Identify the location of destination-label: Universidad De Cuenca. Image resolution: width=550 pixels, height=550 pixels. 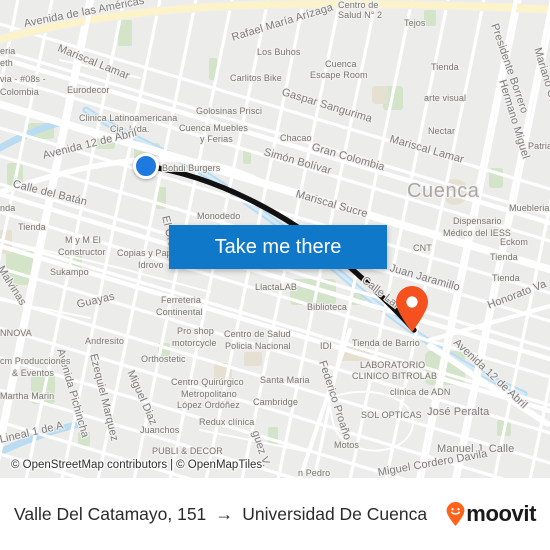
(335, 513).